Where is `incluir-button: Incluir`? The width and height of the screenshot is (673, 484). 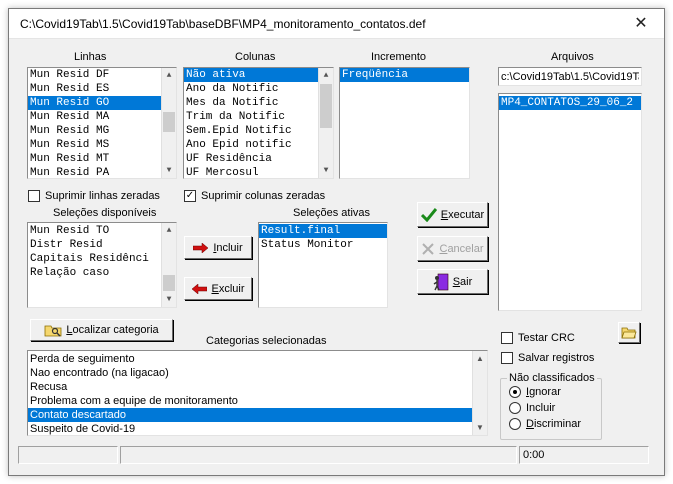
incluir-button: Incluir is located at coordinates (218, 247).